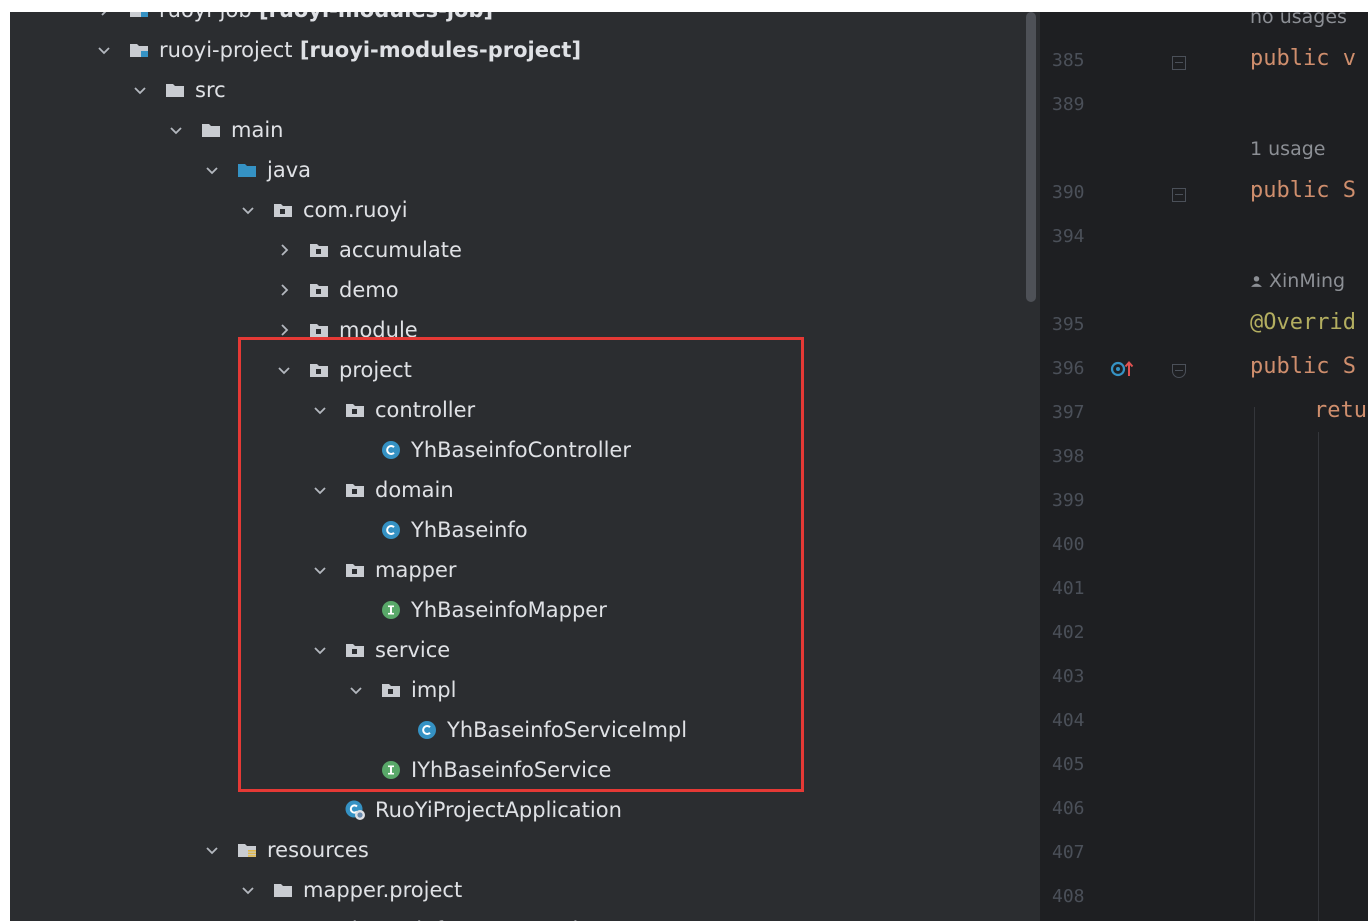  Describe the element at coordinates (1068, 368) in the screenshot. I see `line-number: 396` at that location.